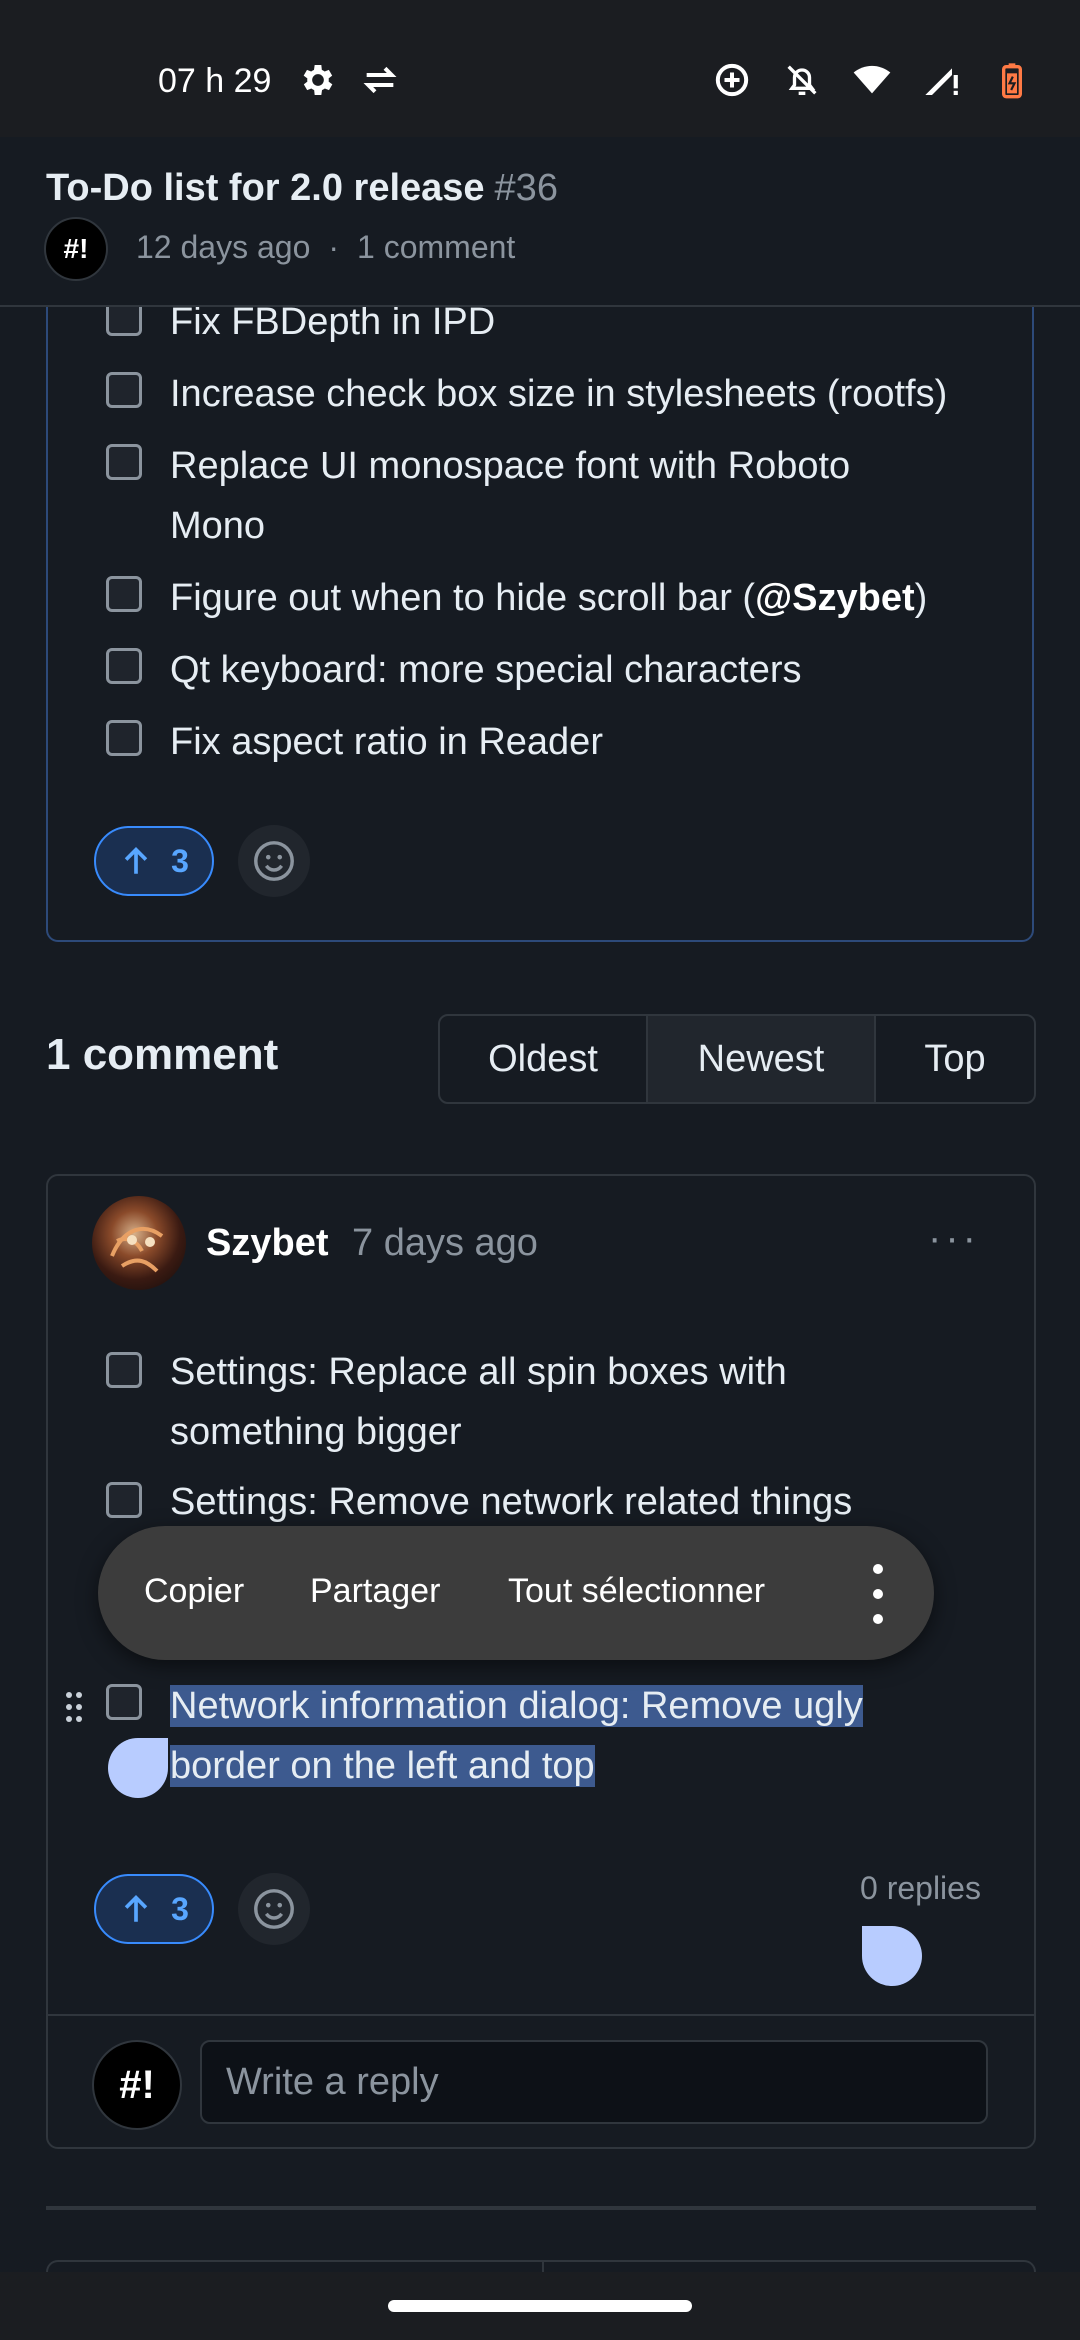  What do you see at coordinates (1012, 81) in the screenshot?
I see `battery-icon` at bounding box center [1012, 81].